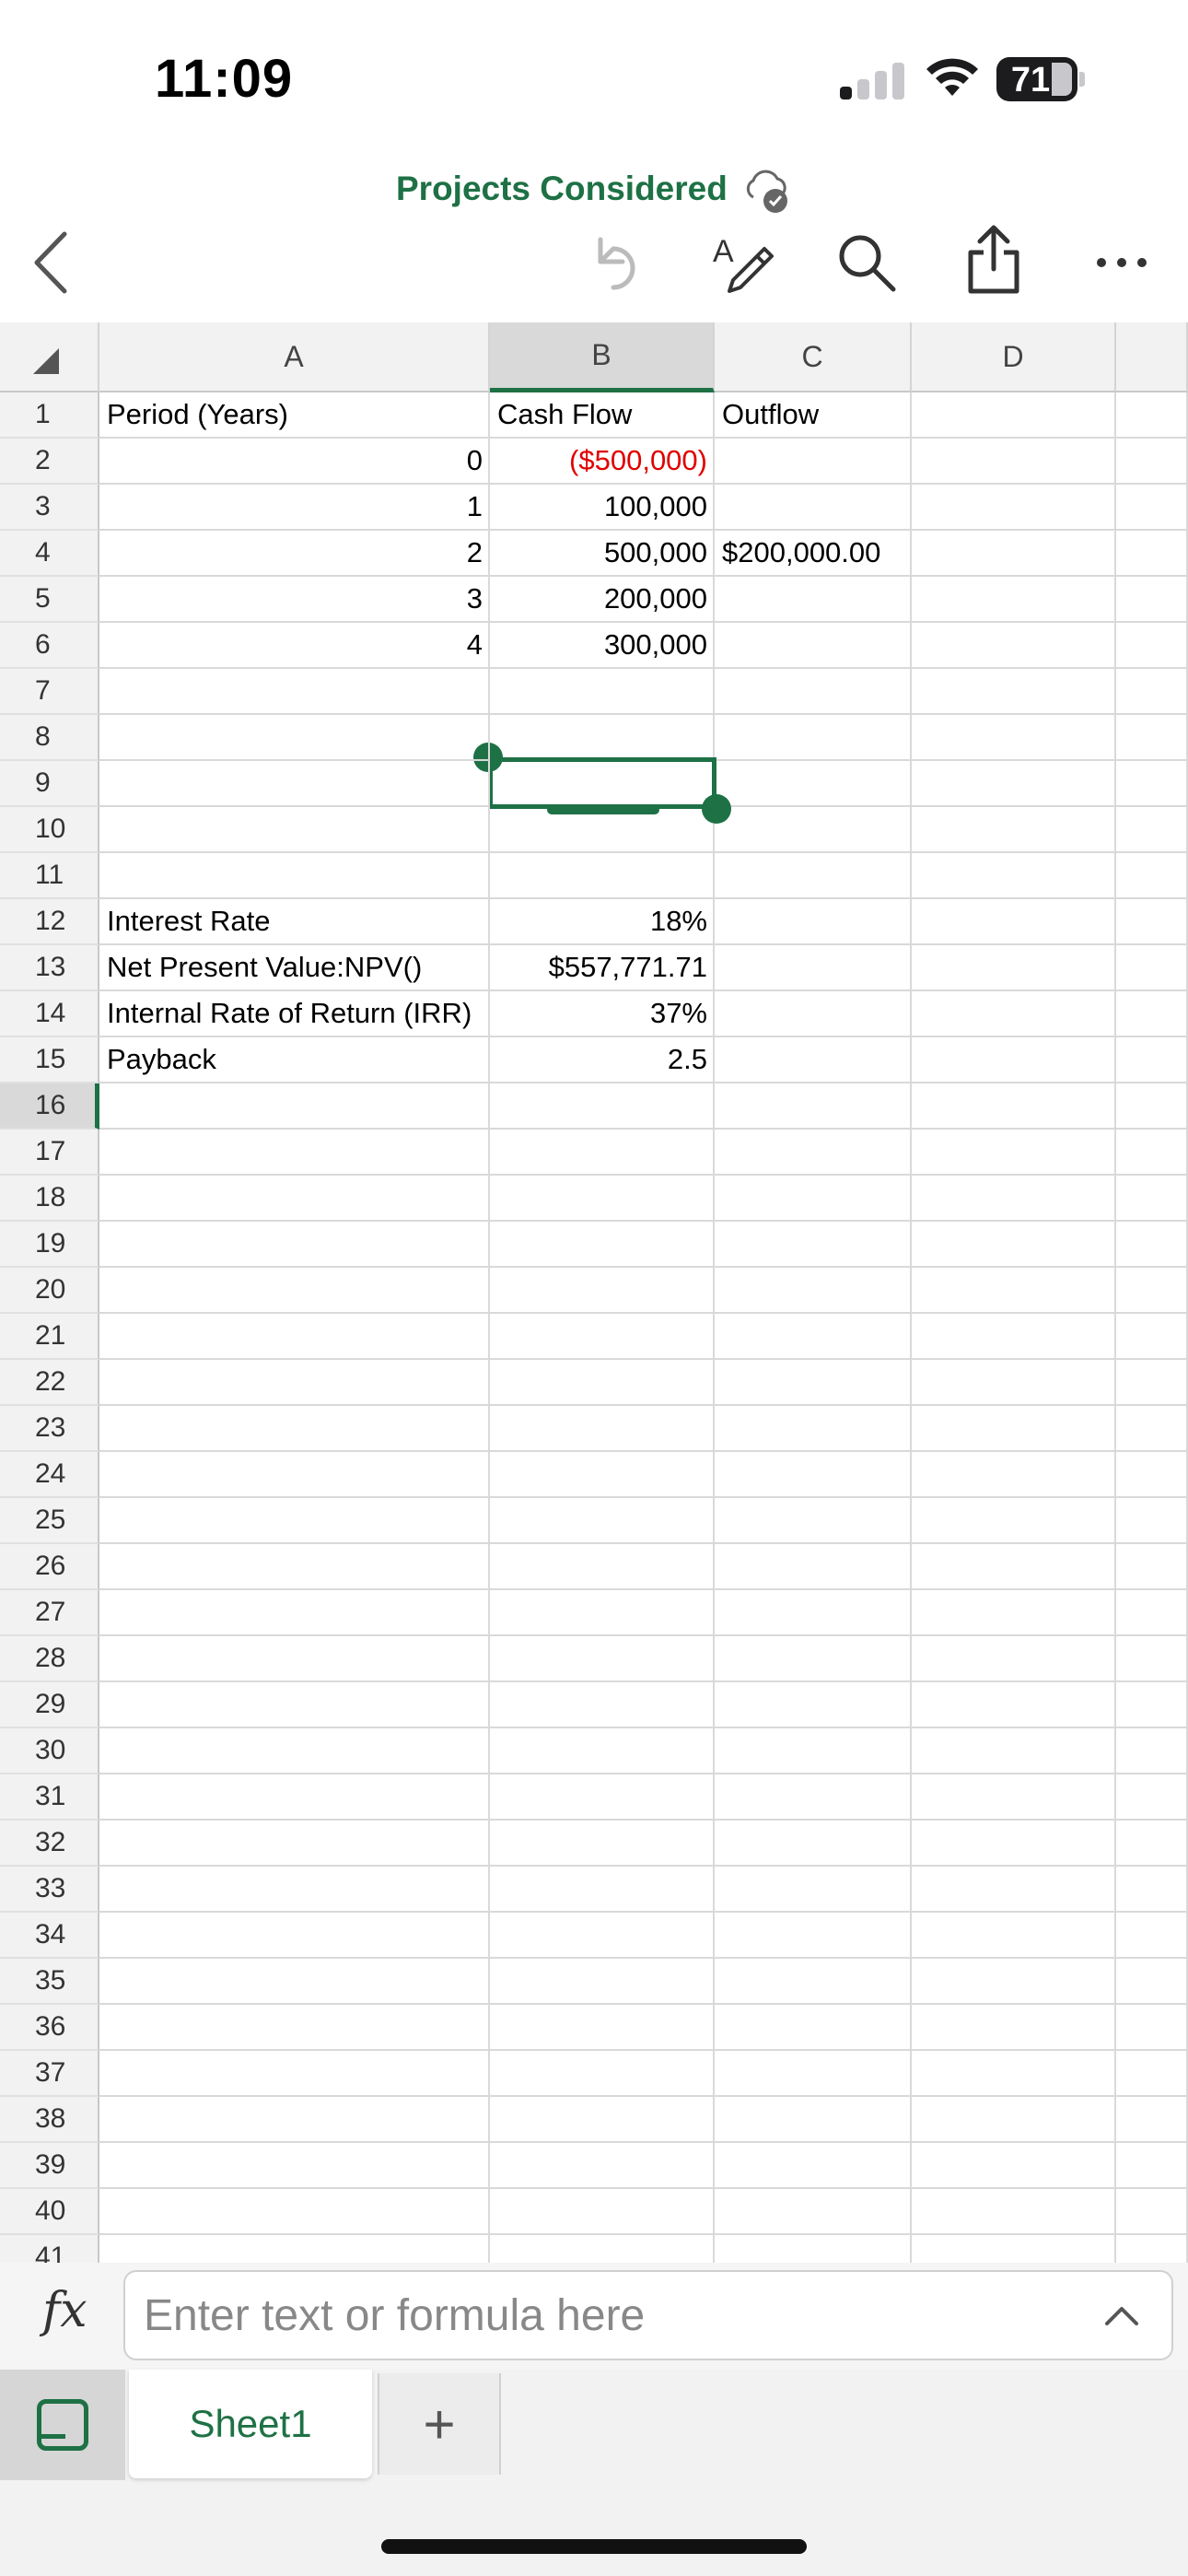  What do you see at coordinates (250, 2424) in the screenshot?
I see `tab-sheet1: Sheet1` at bounding box center [250, 2424].